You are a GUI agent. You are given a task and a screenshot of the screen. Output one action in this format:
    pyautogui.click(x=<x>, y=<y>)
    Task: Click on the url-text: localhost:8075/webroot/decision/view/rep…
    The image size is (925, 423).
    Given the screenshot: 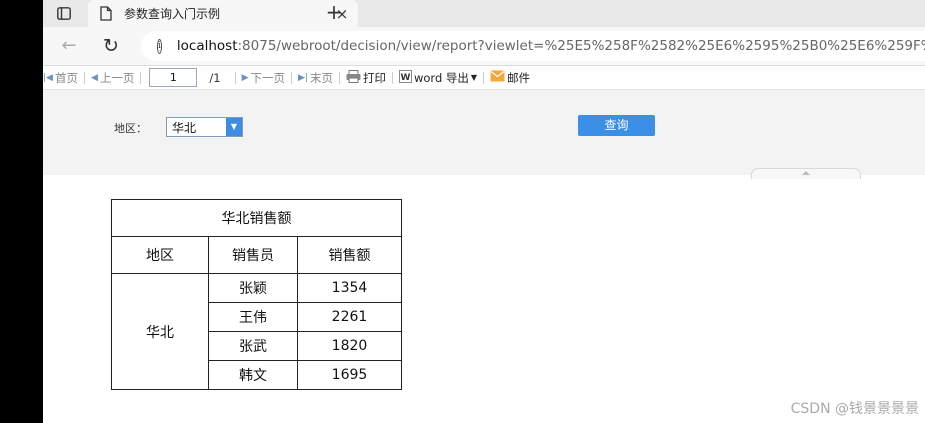 What is the action you would take?
    pyautogui.click(x=551, y=46)
    